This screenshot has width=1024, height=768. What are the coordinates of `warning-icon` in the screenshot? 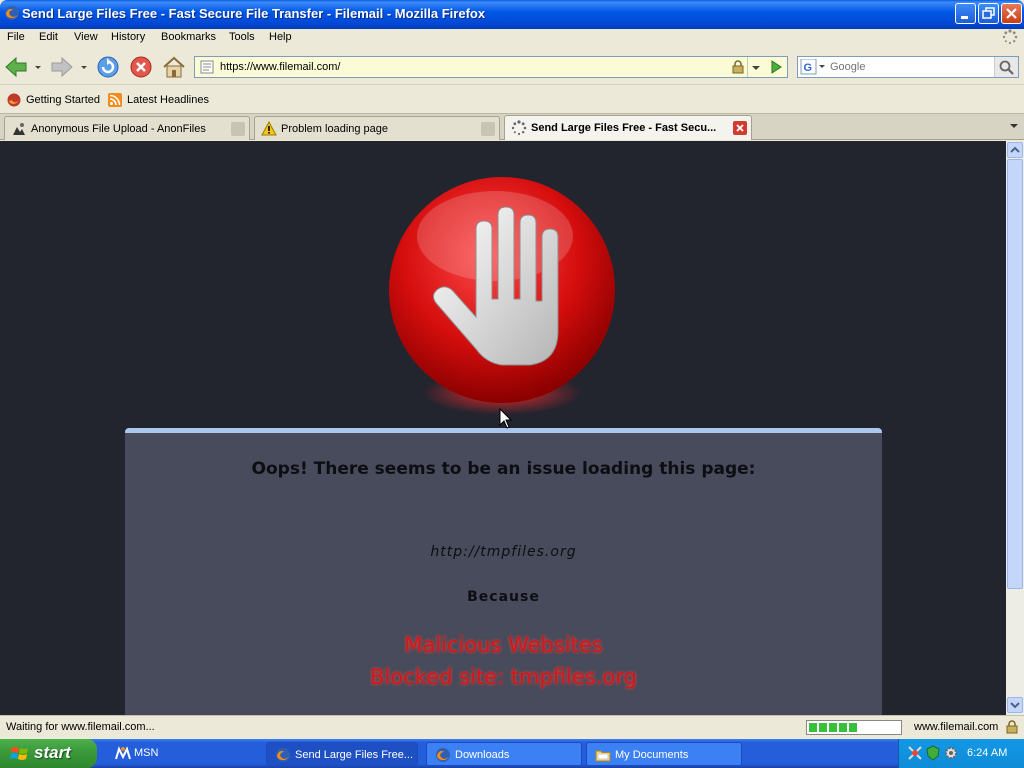 It's located at (269, 128).